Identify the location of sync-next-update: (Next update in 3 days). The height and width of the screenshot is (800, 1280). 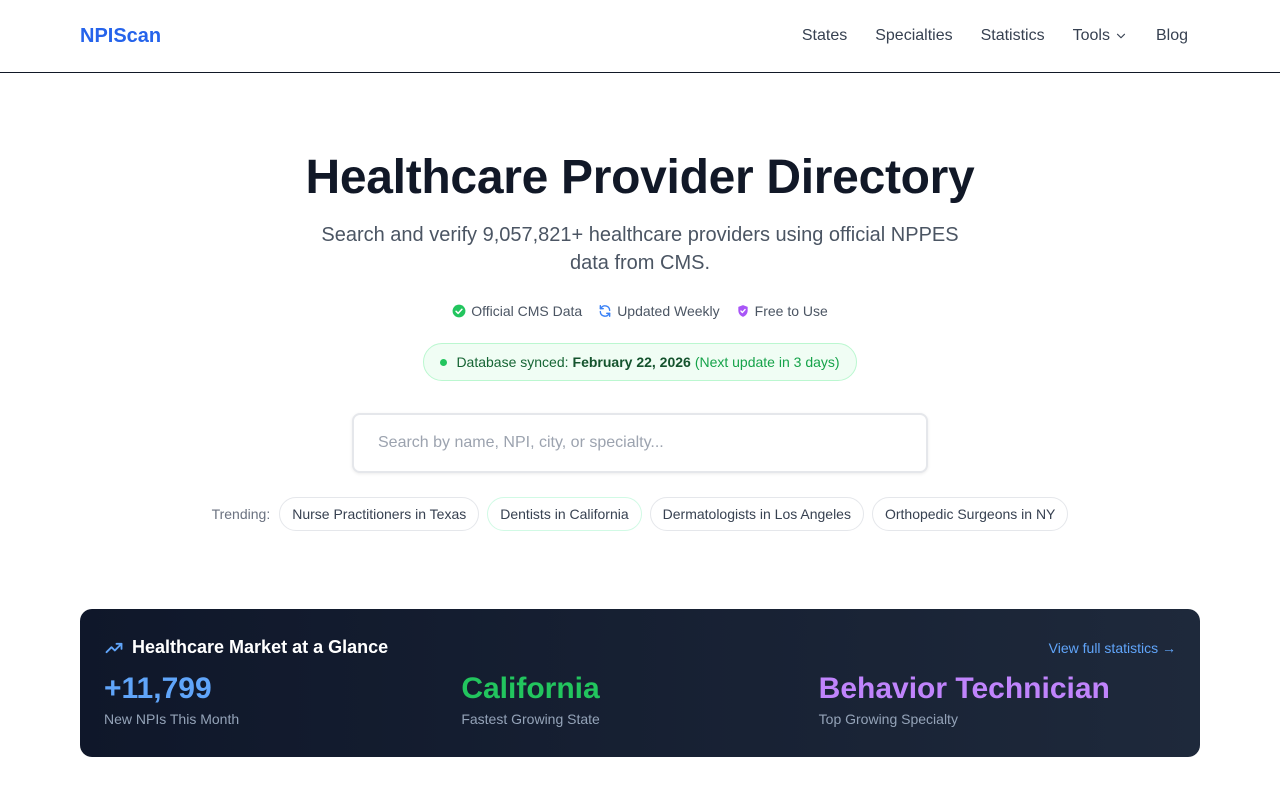
(767, 362).